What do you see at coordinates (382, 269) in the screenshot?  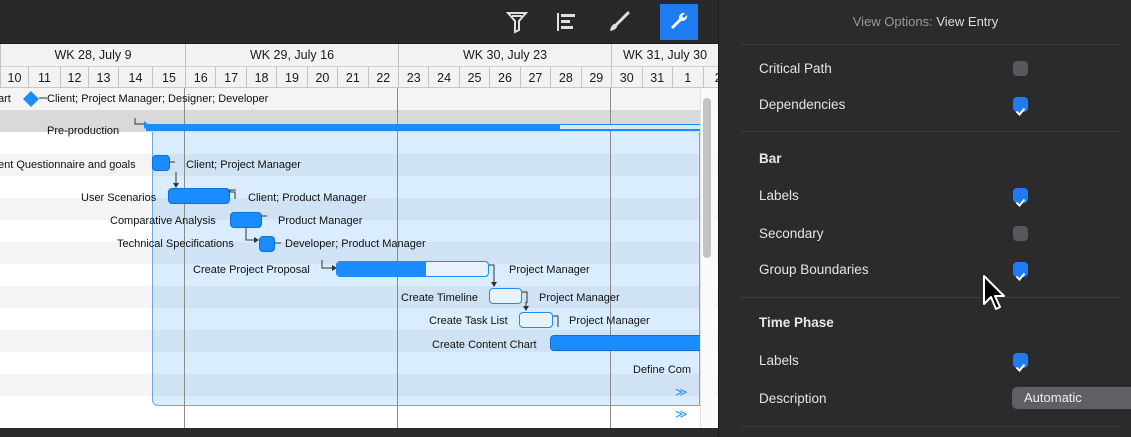 I see `task-progress-fill` at bounding box center [382, 269].